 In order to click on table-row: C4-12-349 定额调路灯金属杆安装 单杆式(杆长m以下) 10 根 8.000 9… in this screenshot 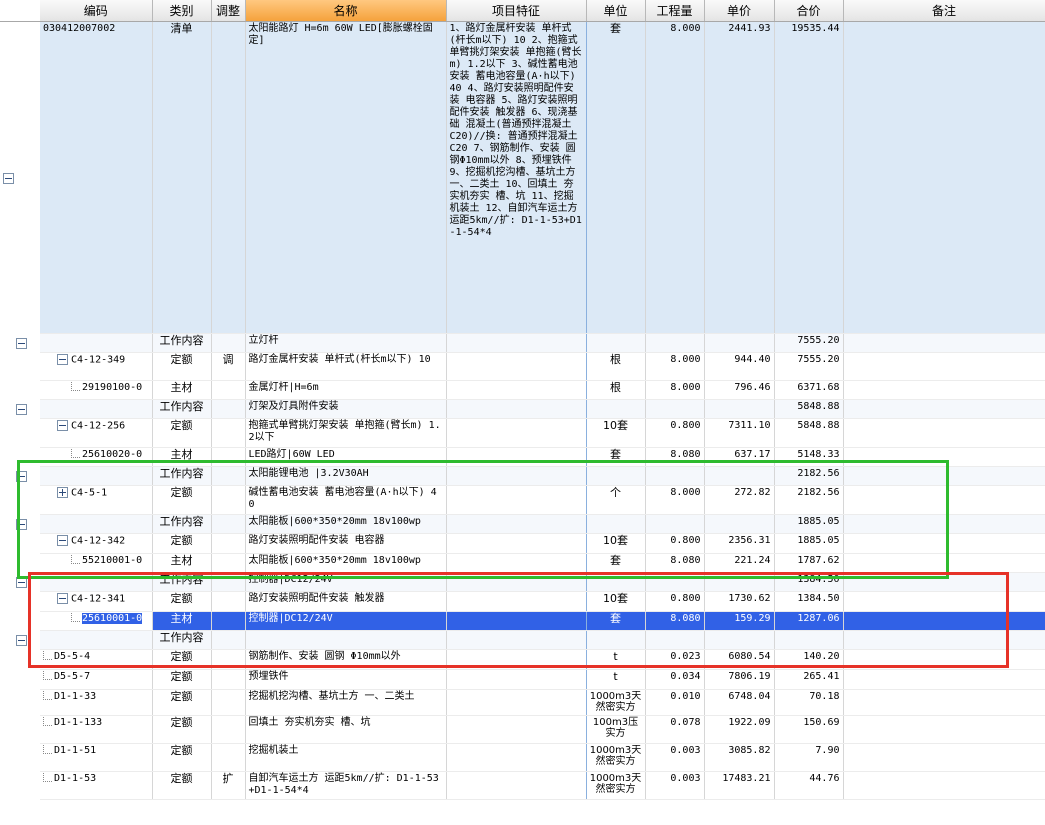, I will do `click(522, 366)`.